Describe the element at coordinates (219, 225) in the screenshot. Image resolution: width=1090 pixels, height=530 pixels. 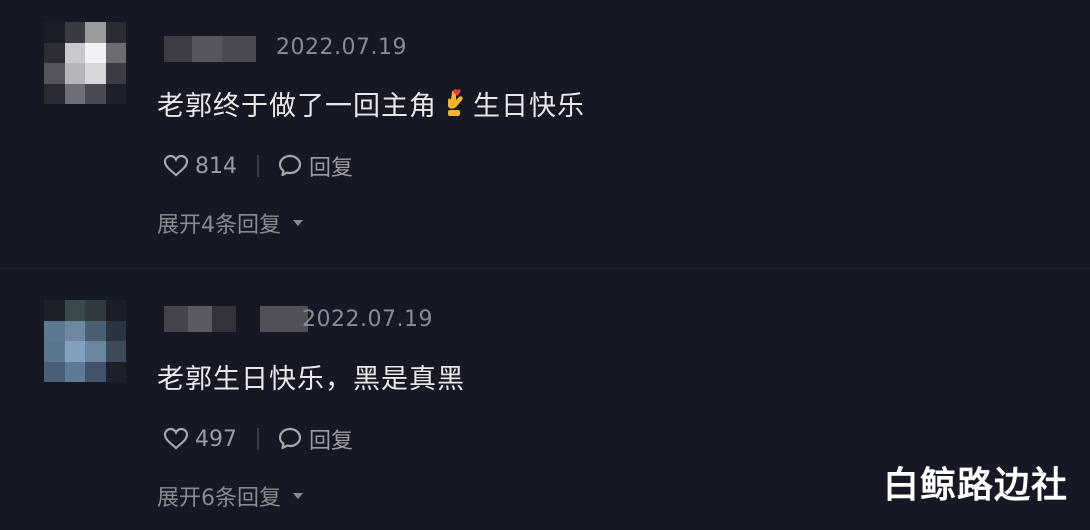
I see `expand-replies-label: 展开4条回复` at that location.